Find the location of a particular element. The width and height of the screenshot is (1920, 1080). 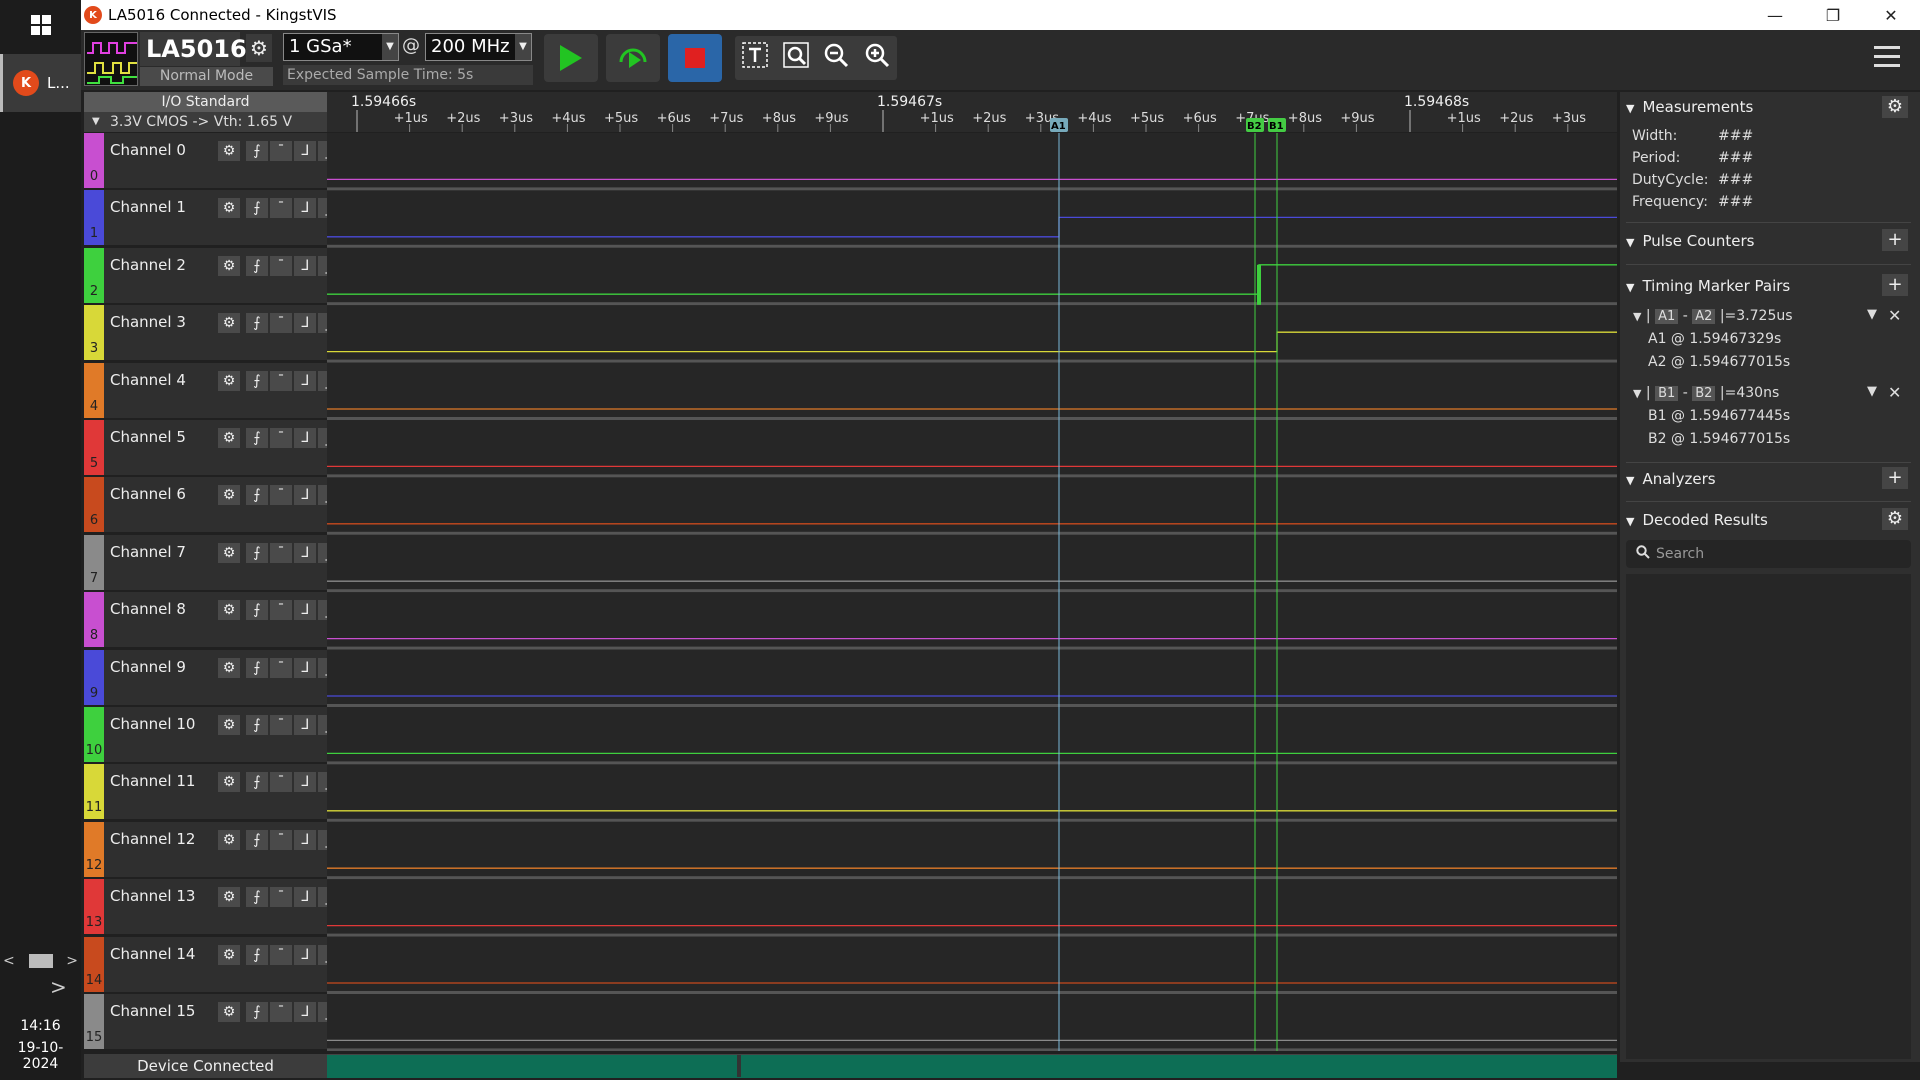

add-analyzer-plus-icon: + is located at coordinates (1895, 478).